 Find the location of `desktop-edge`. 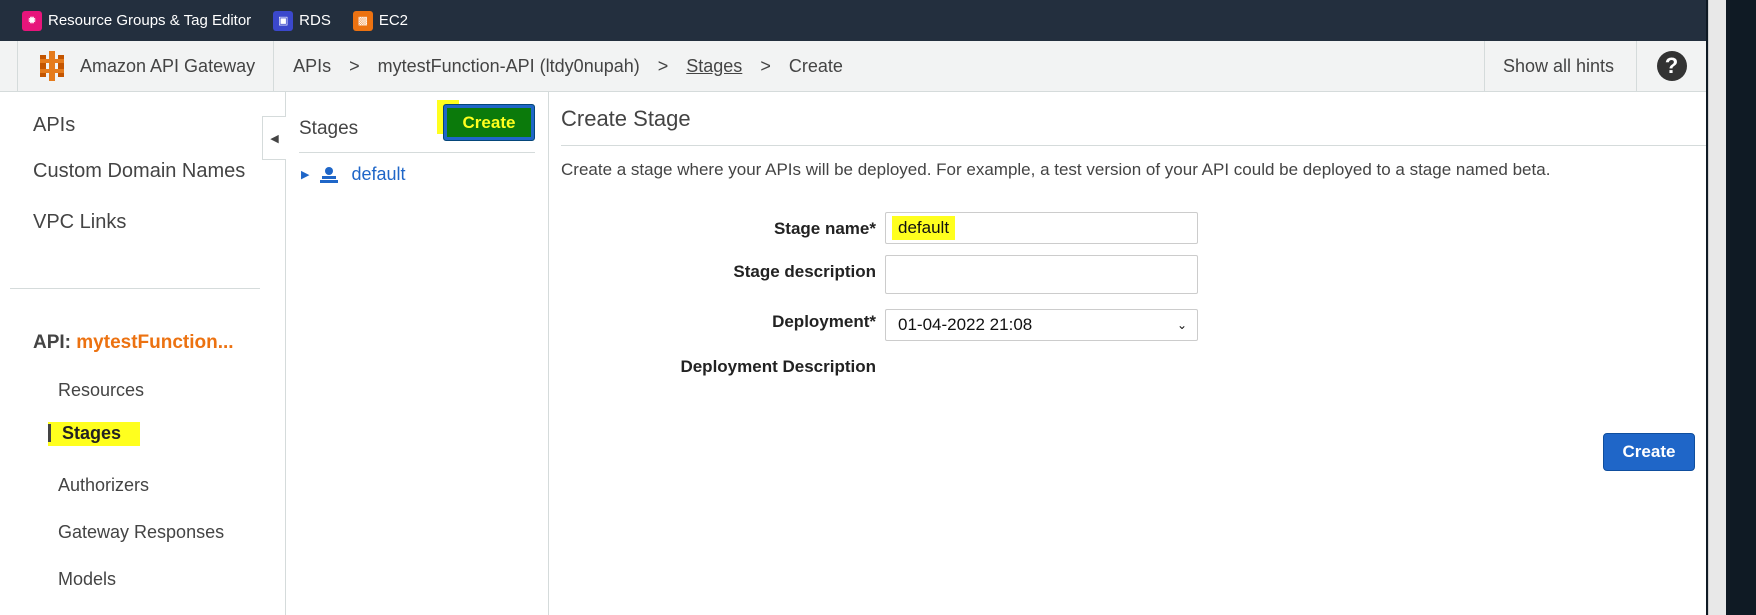

desktop-edge is located at coordinates (1731, 307).